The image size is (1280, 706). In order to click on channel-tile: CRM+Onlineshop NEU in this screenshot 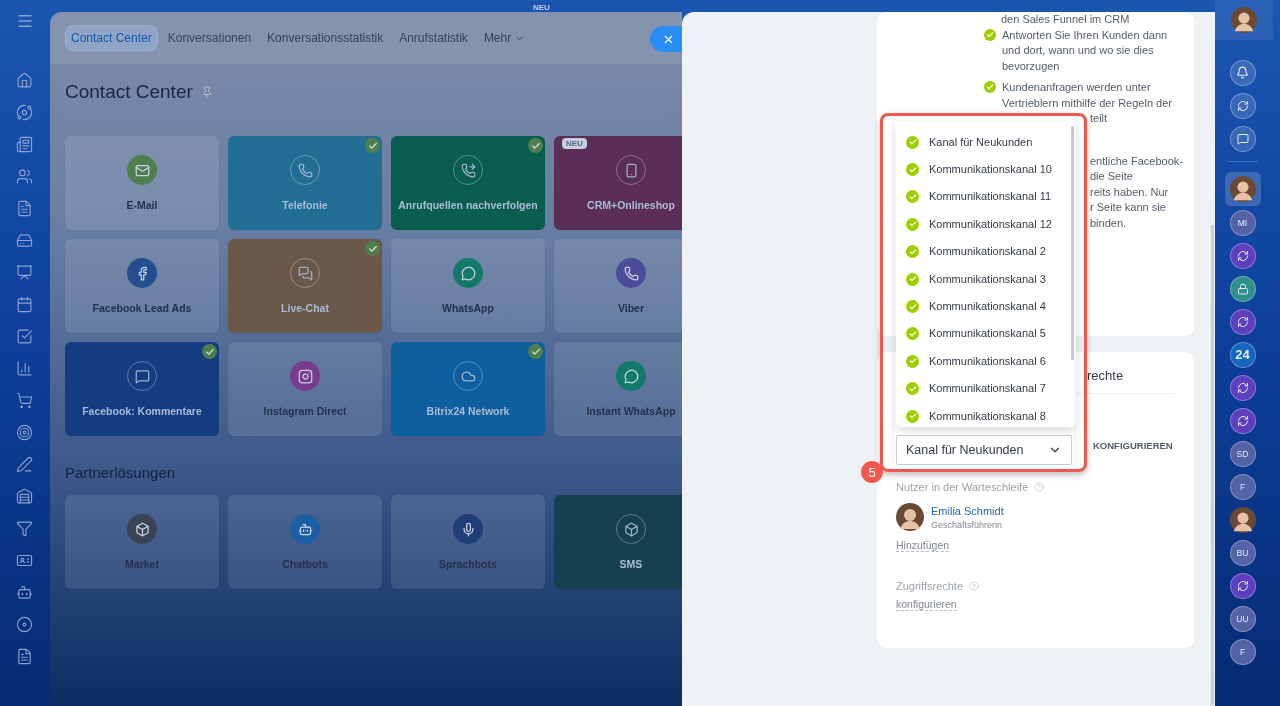, I will do `click(618, 183)`.